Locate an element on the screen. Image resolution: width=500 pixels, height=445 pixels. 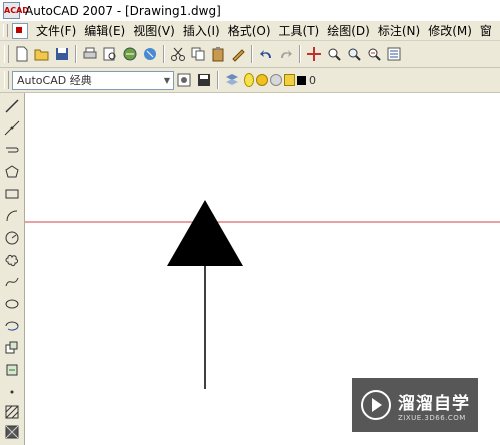
zoom-window-icon is located at coordinates (354, 54).